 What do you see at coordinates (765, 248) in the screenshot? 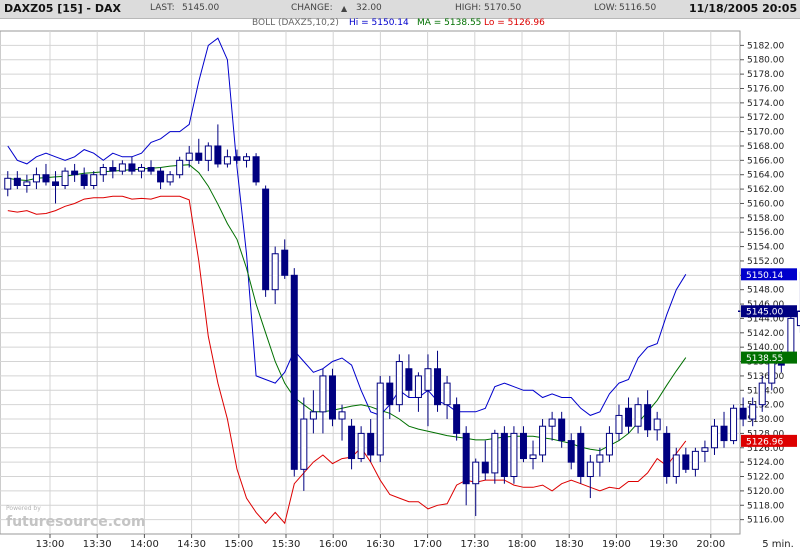
I see `y-tick-label: 5154.00` at bounding box center [765, 248].